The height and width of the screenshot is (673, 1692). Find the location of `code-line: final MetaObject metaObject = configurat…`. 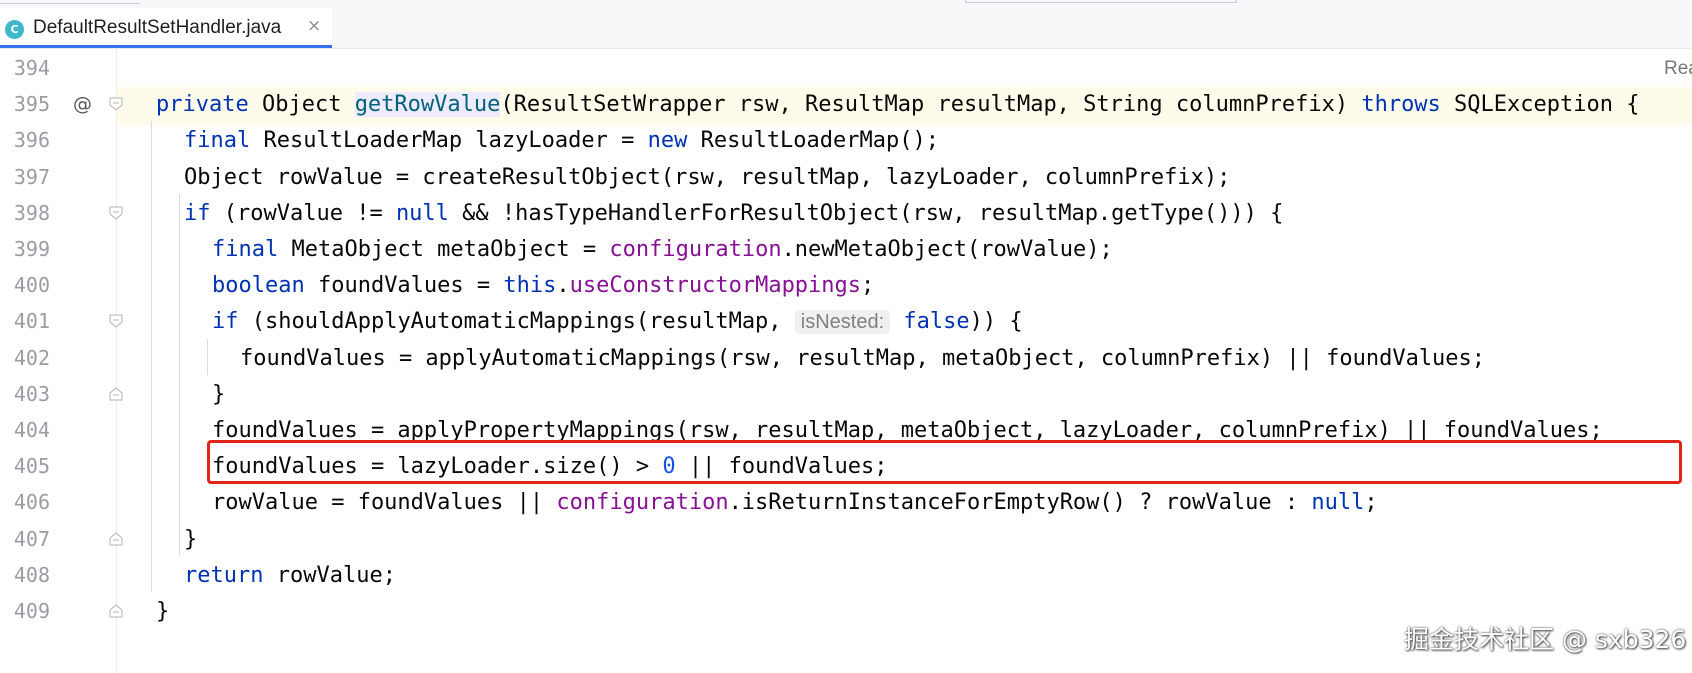

code-line: final MetaObject metaObject = configurat… is located at coordinates (662, 249).